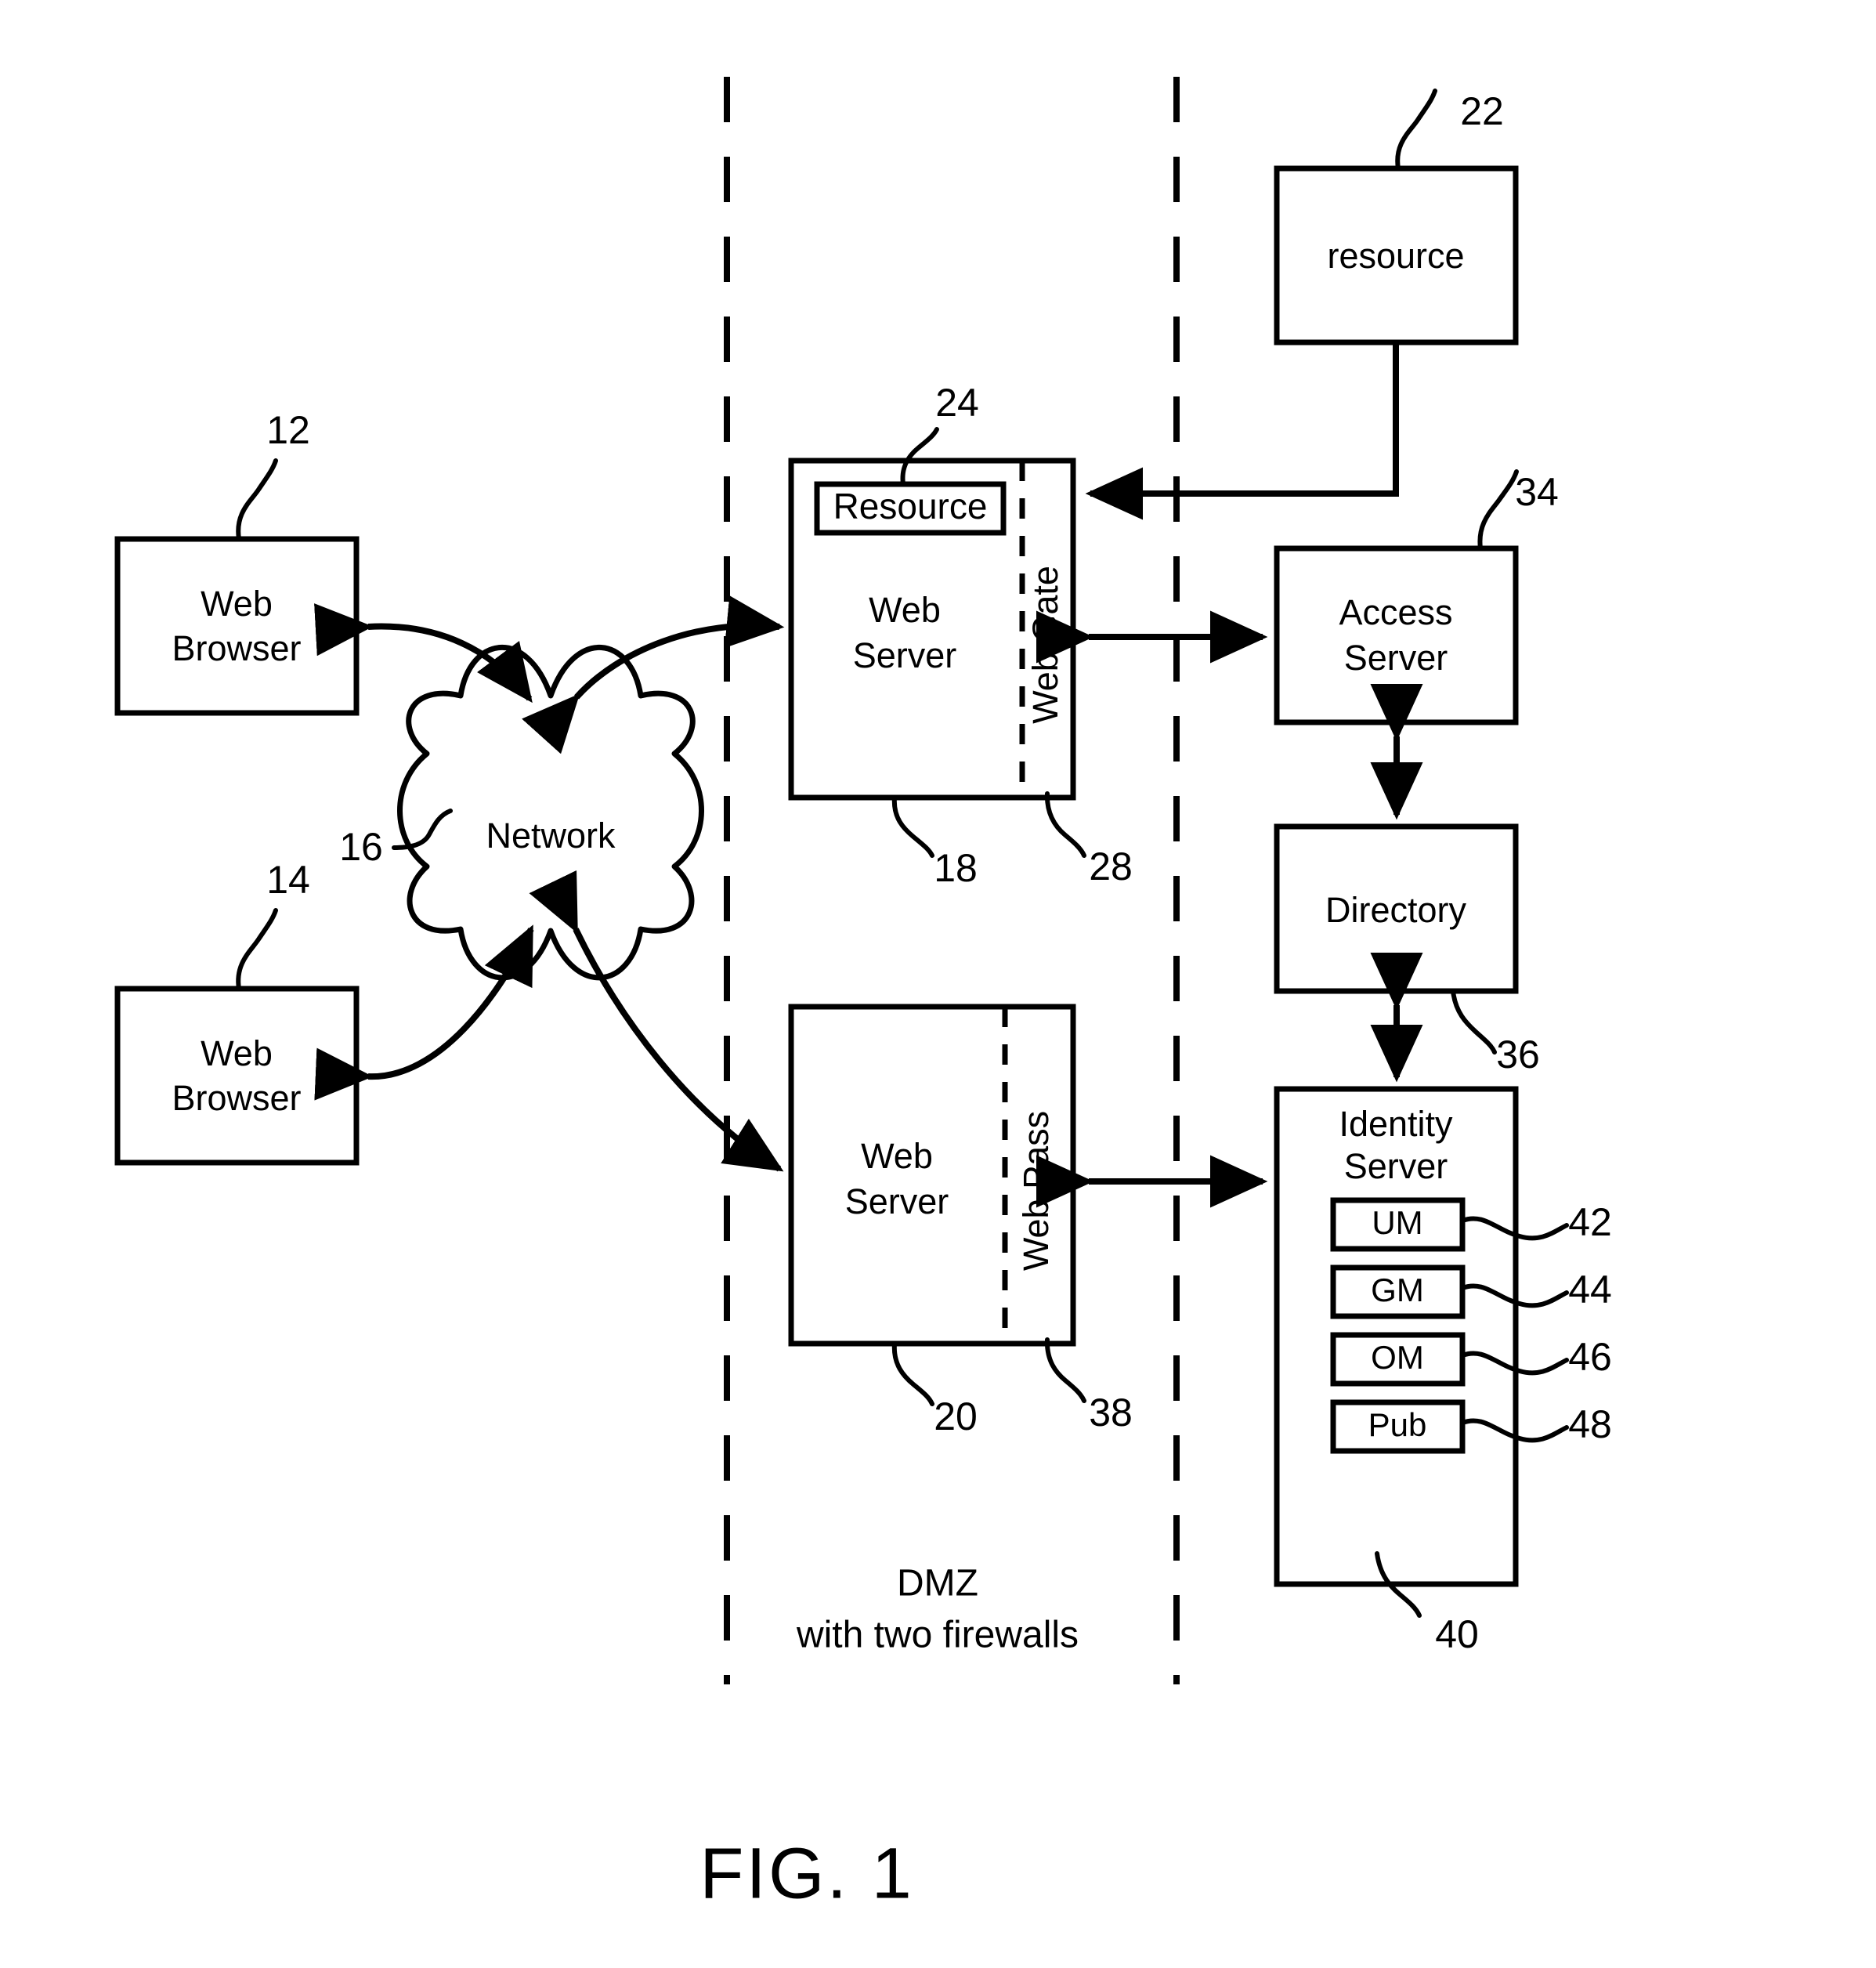 The image size is (1876, 1968). What do you see at coordinates (1395, 256) in the screenshot?
I see `resource-external-label: resource` at bounding box center [1395, 256].